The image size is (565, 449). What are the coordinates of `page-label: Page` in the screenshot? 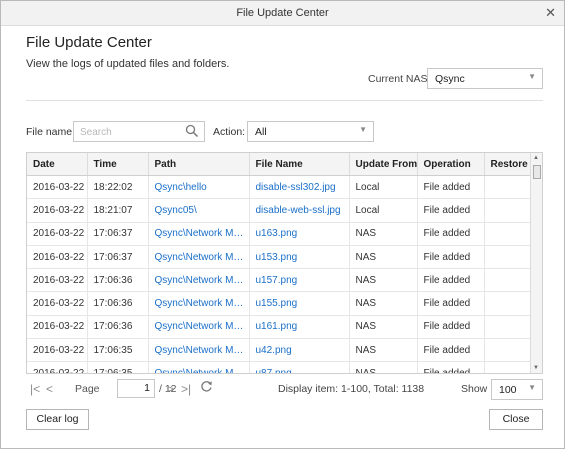 It's located at (87, 389).